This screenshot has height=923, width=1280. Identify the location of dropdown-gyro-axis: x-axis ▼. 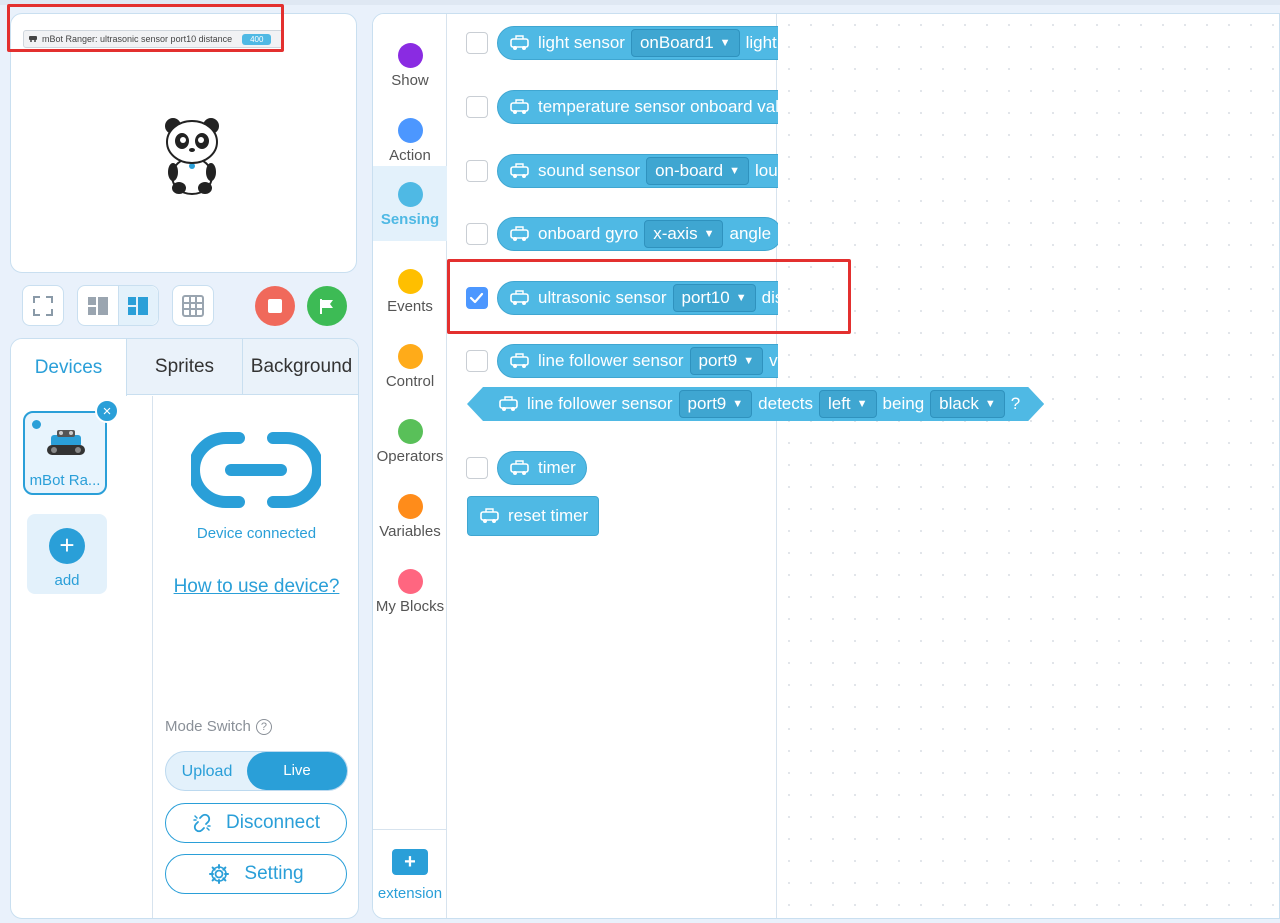
(684, 234).